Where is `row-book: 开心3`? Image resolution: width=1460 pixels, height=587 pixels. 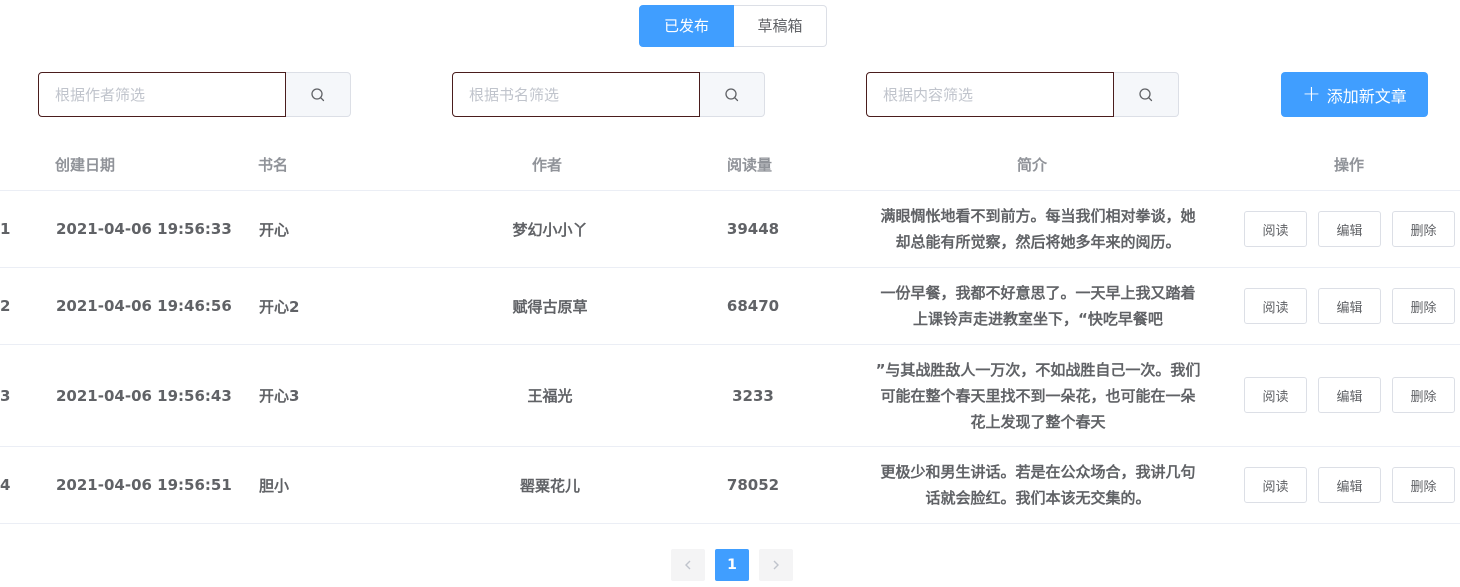 row-book: 开心3 is located at coordinates (279, 396).